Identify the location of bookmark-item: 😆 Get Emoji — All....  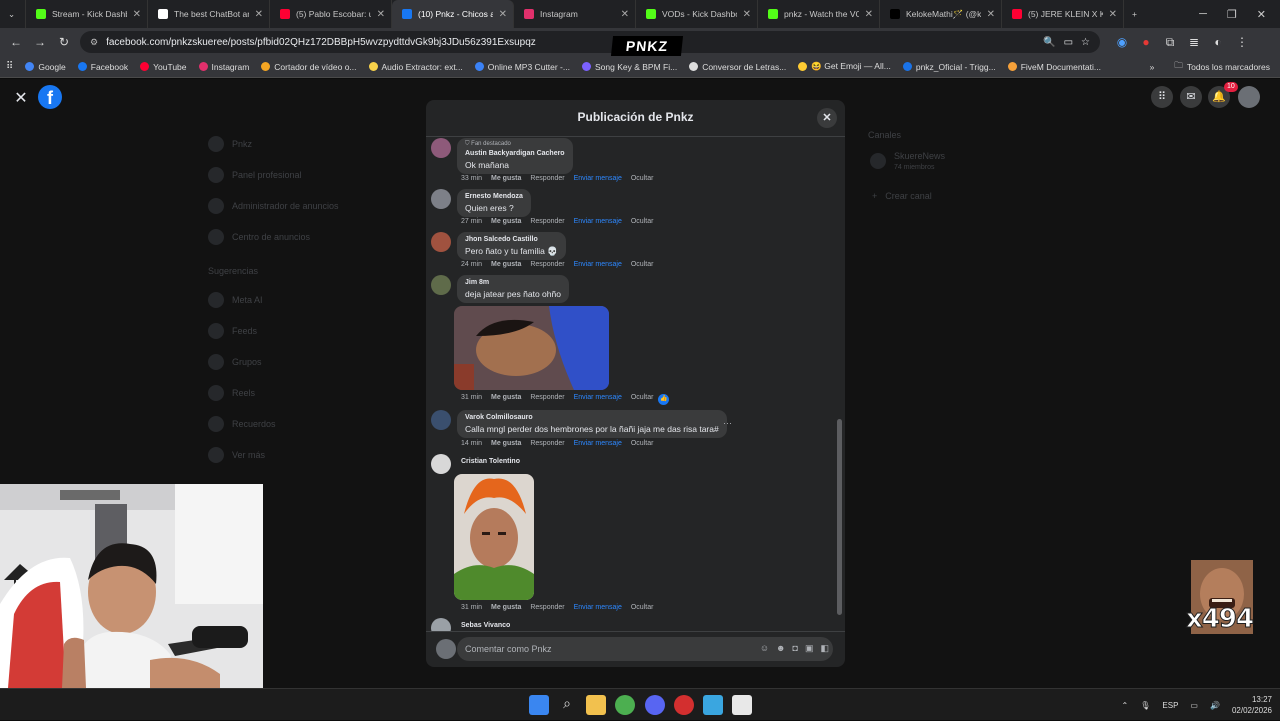
(844, 66).